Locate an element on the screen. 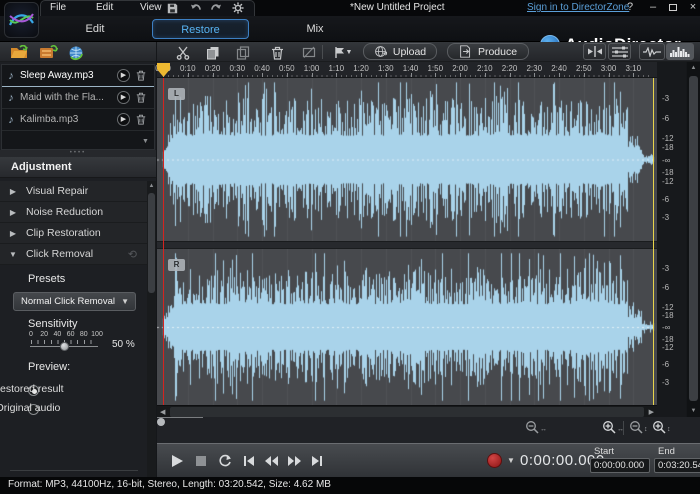 The image size is (700, 494). stop-button is located at coordinates (201, 461).